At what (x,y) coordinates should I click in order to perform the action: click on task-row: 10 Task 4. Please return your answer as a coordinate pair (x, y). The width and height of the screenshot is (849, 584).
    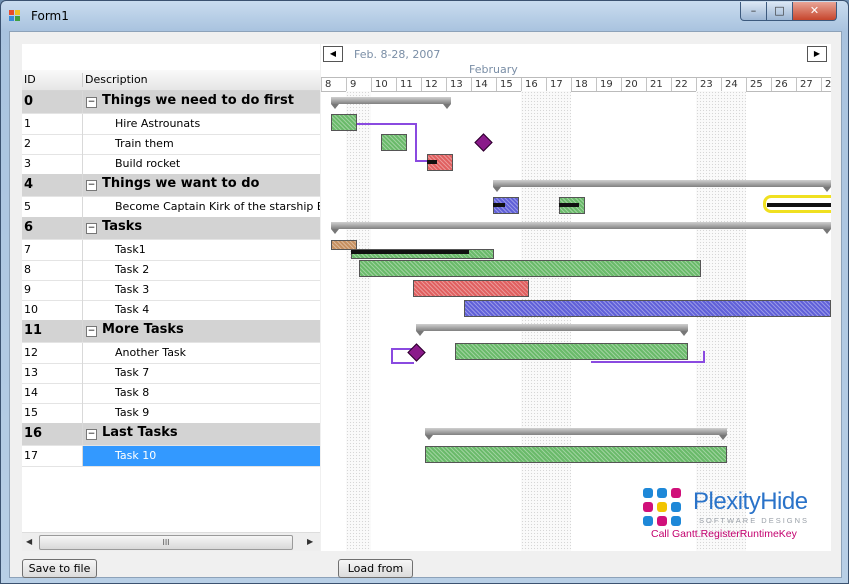
    Looking at the image, I should click on (171, 310).